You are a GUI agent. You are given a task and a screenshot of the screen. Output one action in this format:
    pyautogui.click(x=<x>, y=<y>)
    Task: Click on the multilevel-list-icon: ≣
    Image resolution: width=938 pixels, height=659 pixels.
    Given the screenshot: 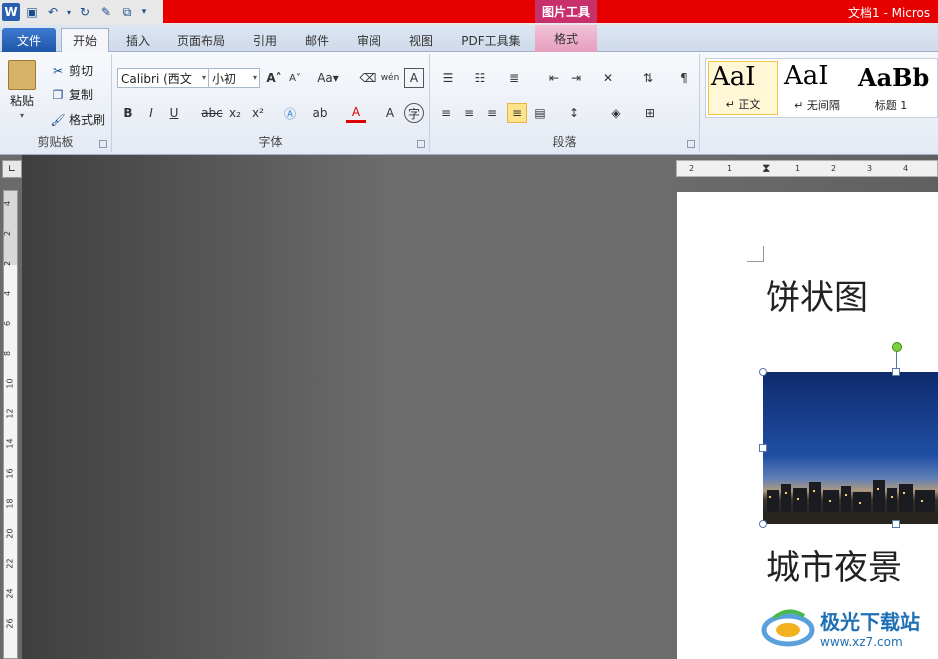 What is the action you would take?
    pyautogui.click(x=514, y=78)
    